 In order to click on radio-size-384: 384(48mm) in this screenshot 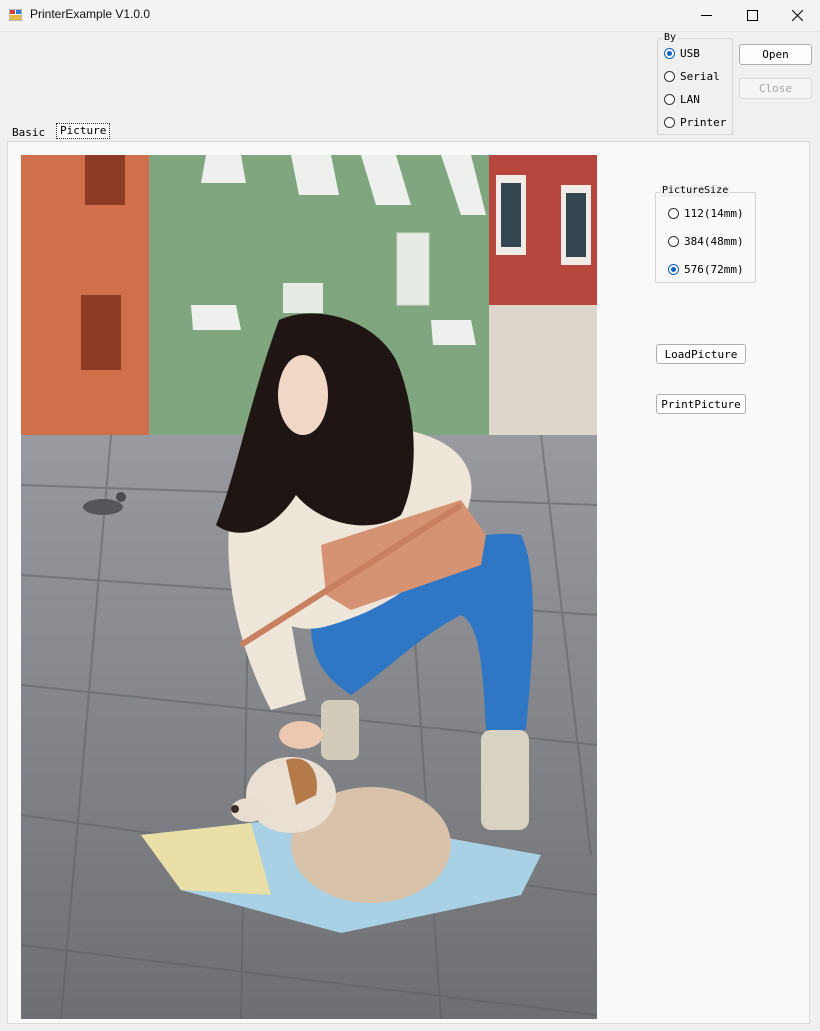, I will do `click(706, 241)`.